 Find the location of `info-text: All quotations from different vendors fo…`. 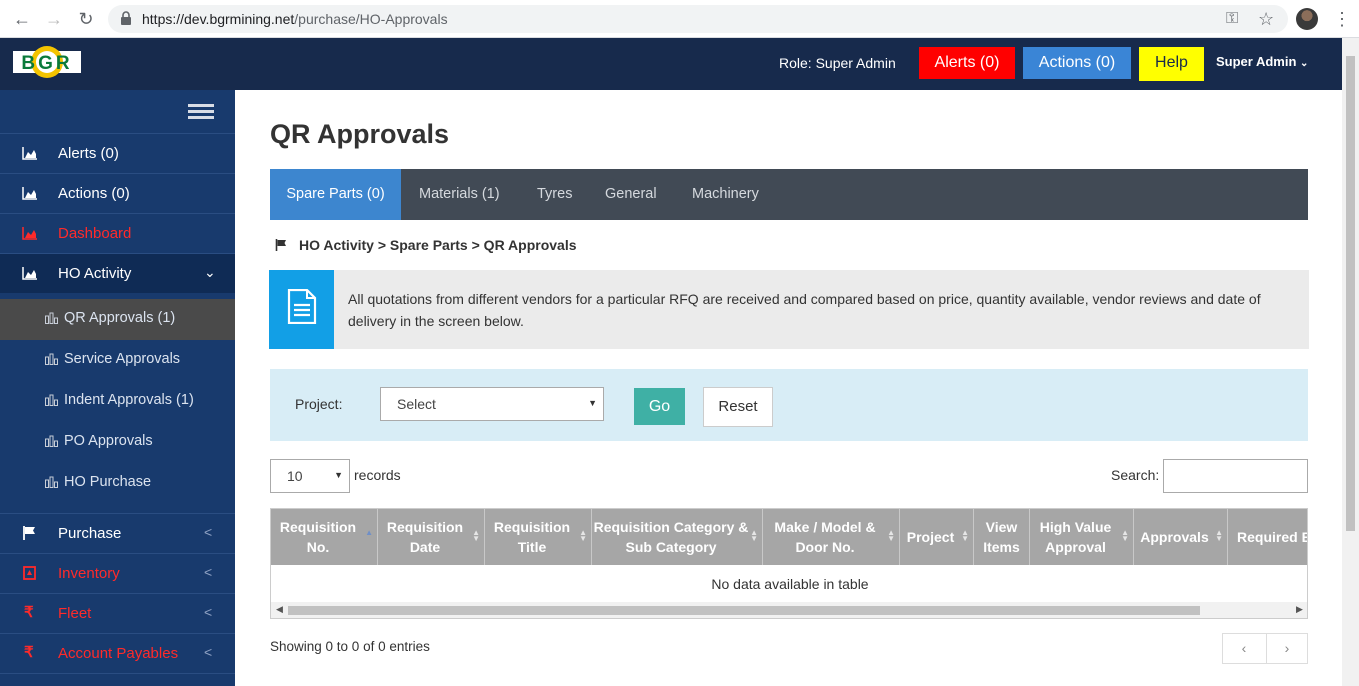

info-text: All quotations from different vendors fo… is located at coordinates (804, 310).